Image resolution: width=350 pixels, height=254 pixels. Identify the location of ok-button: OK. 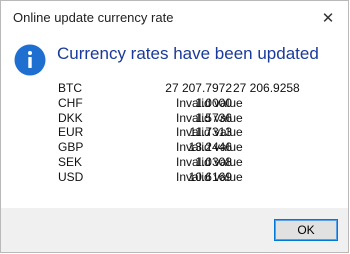
(306, 230).